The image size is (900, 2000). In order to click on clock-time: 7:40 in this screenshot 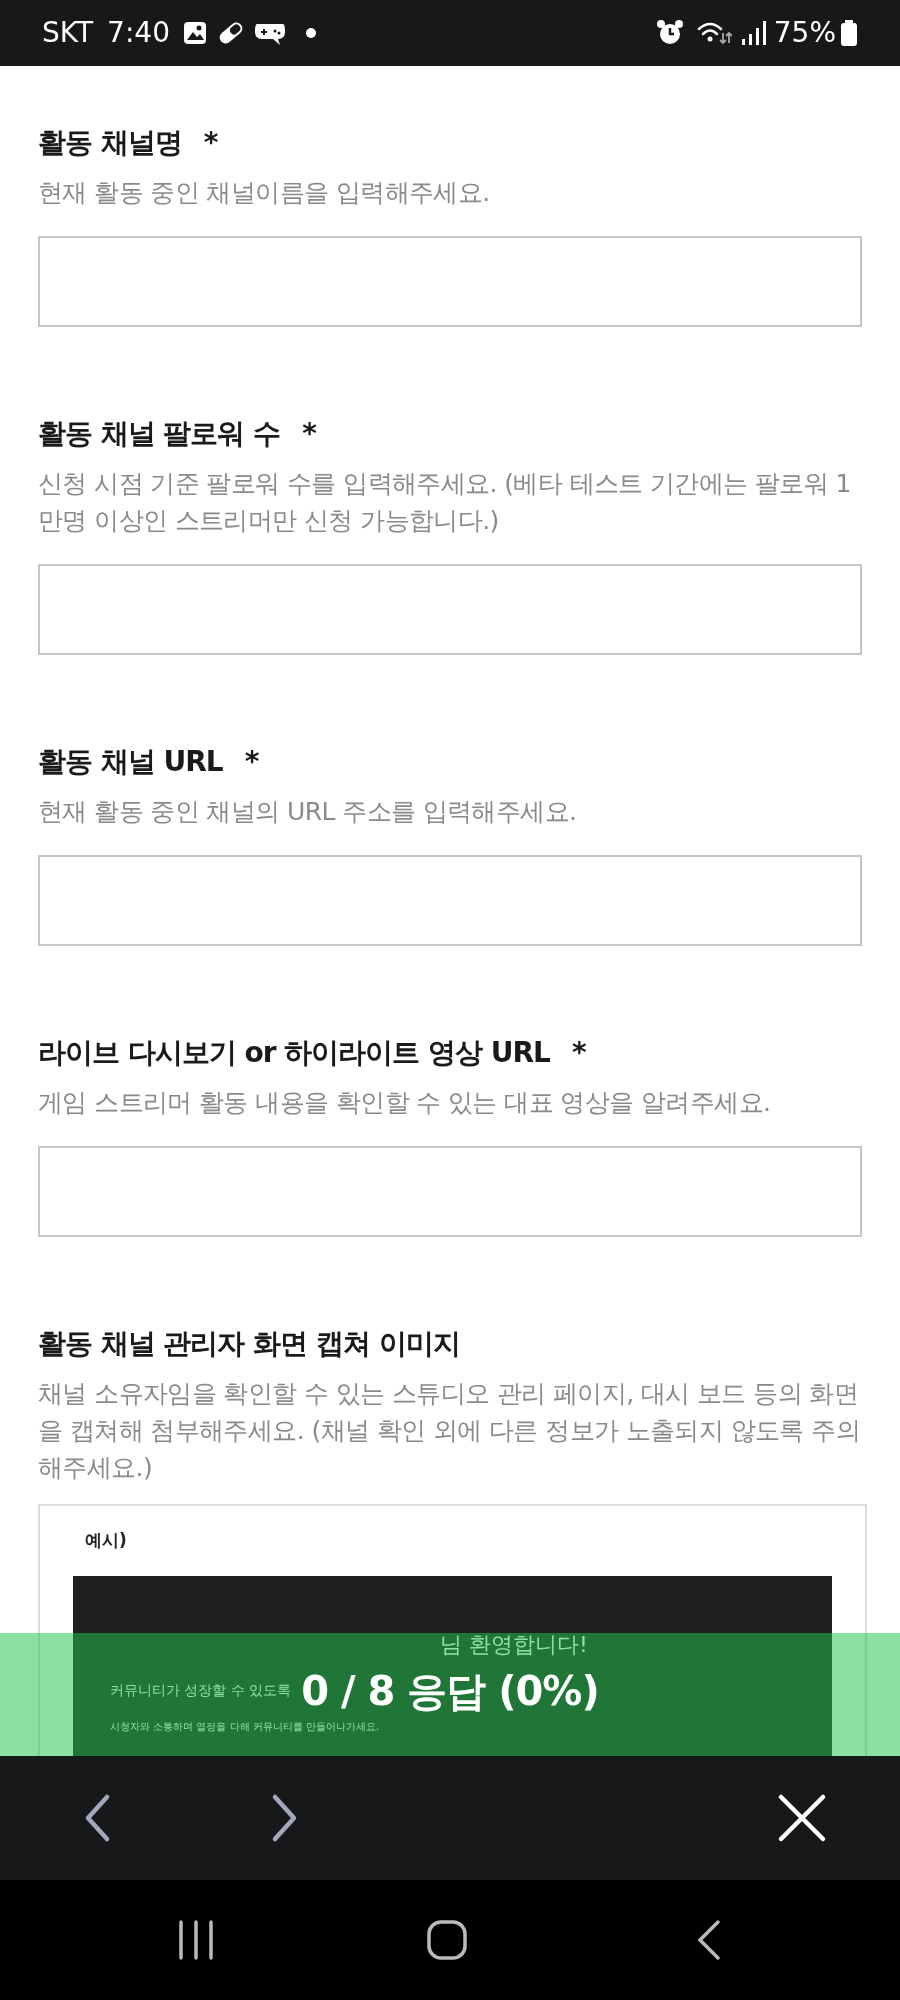, I will do `click(138, 33)`.